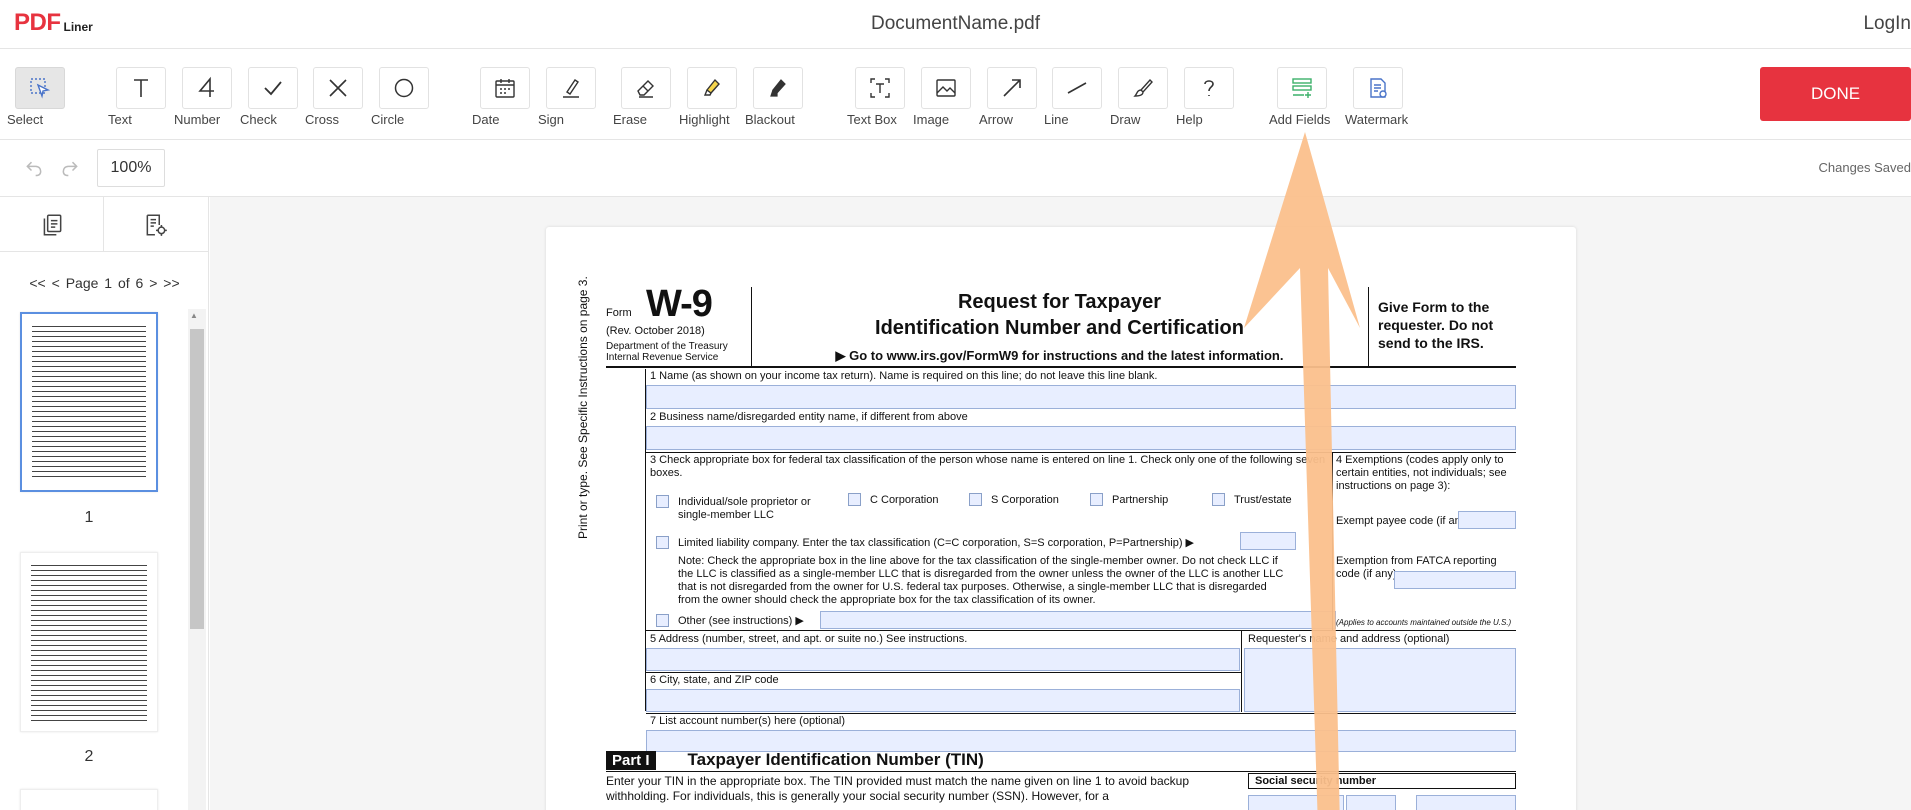  I want to click on s-corp-checkbox, so click(975, 499).